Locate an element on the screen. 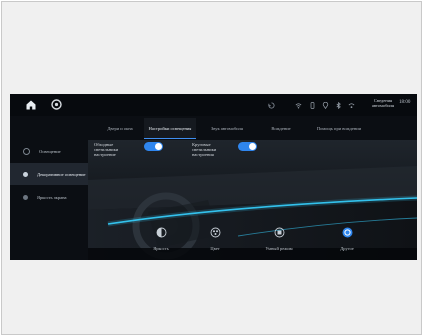  smart-mode-label: Умный режим is located at coordinates (279, 248).